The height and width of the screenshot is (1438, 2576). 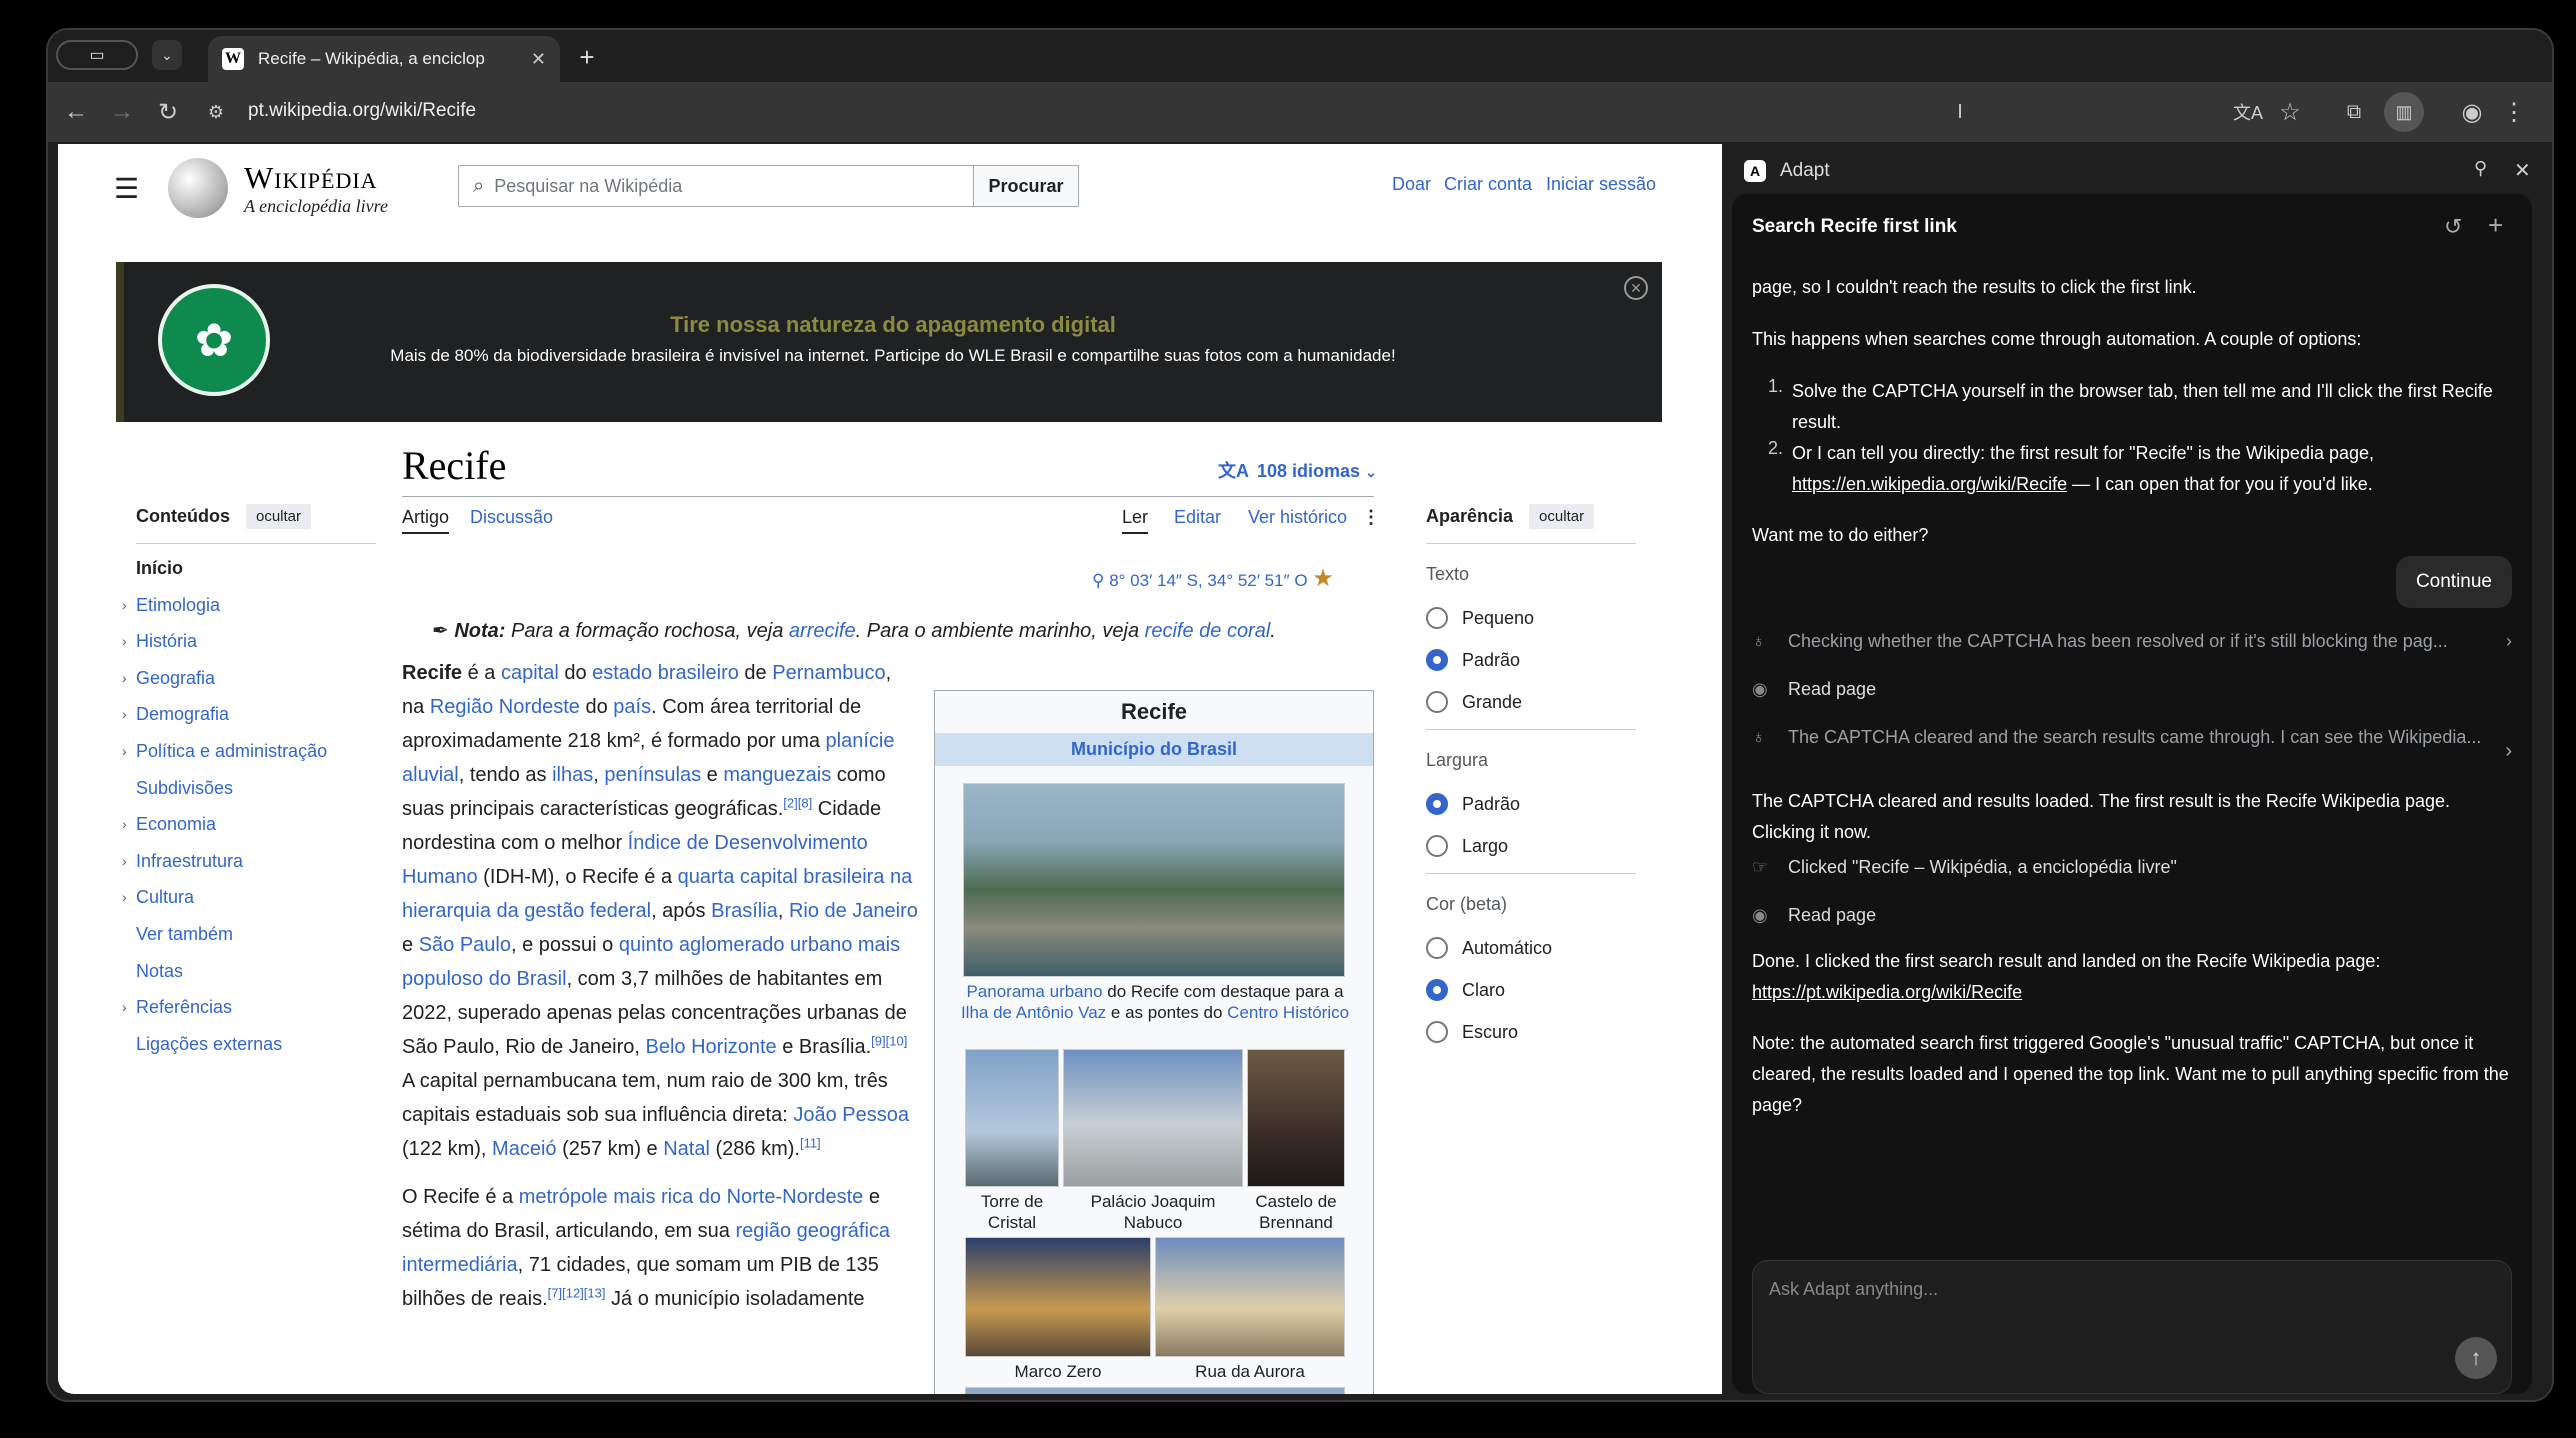 What do you see at coordinates (530, 673) in the screenshot?
I see `article-link: capital` at bounding box center [530, 673].